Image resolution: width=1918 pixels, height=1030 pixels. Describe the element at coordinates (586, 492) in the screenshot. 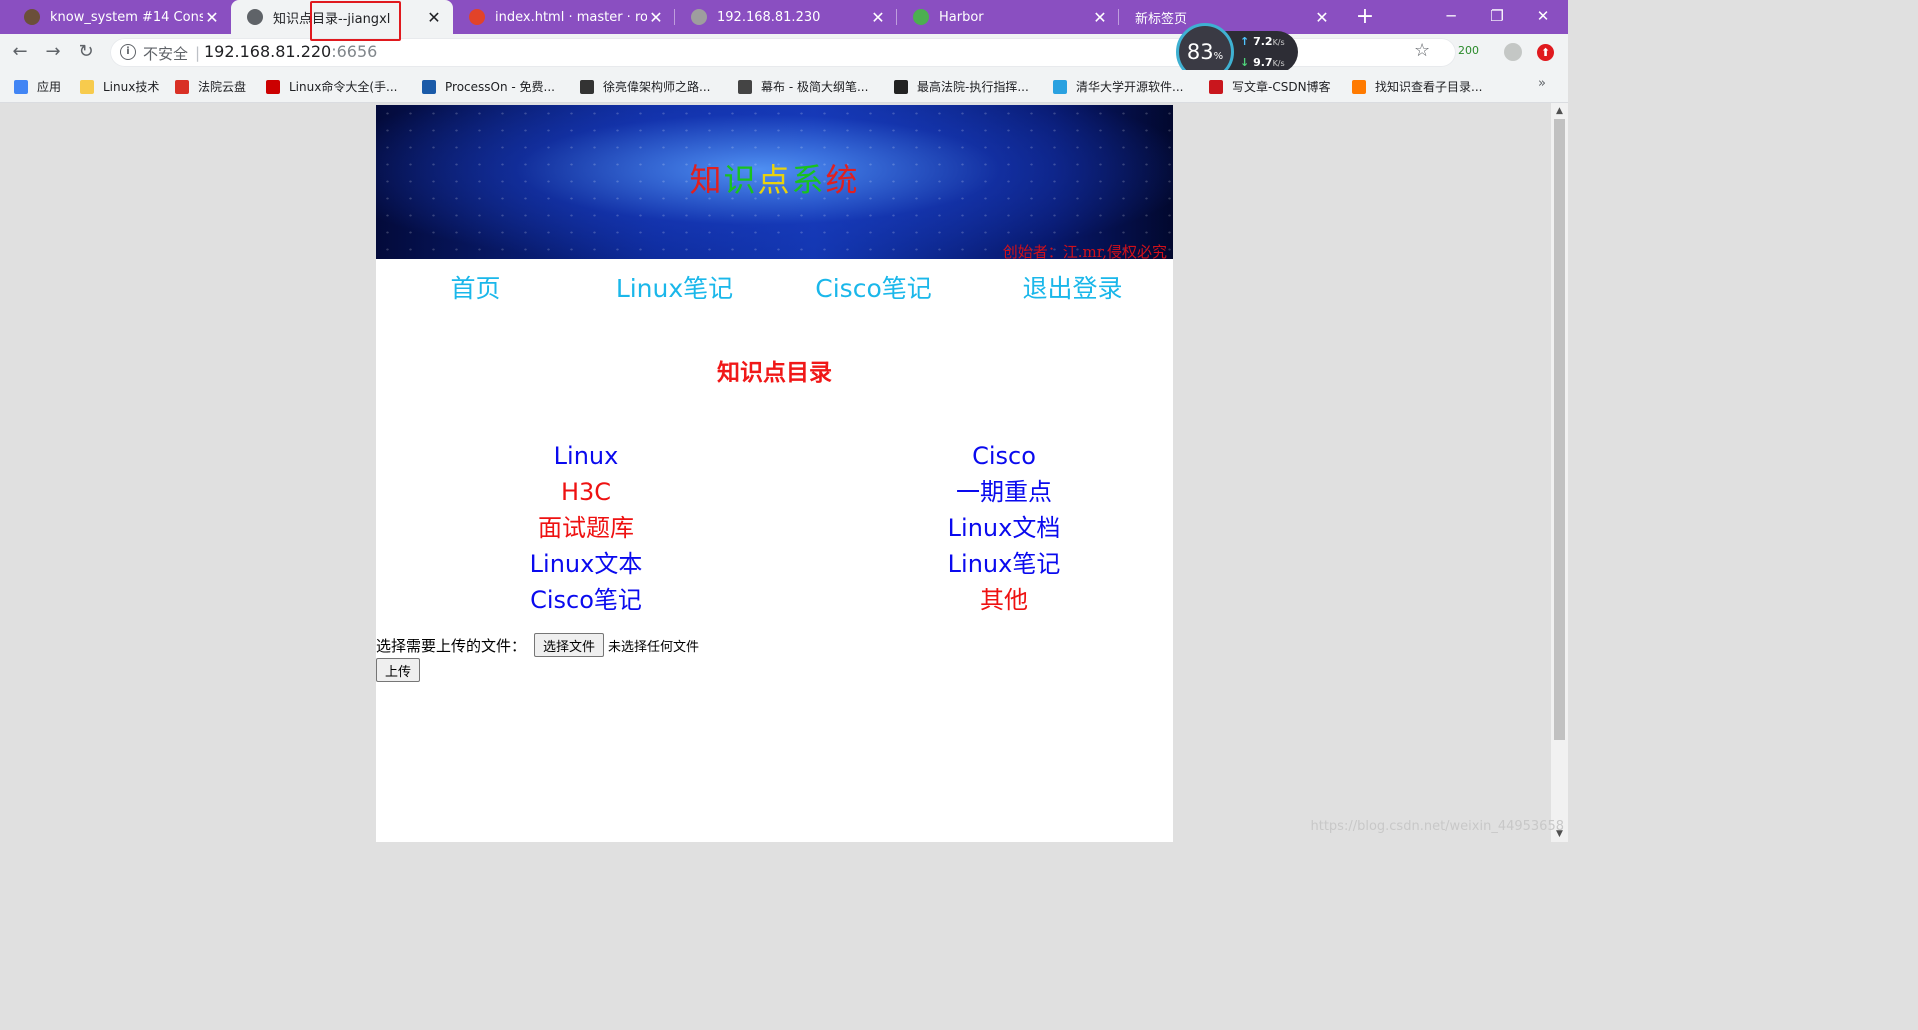

I see `category-link: H3C` at that location.